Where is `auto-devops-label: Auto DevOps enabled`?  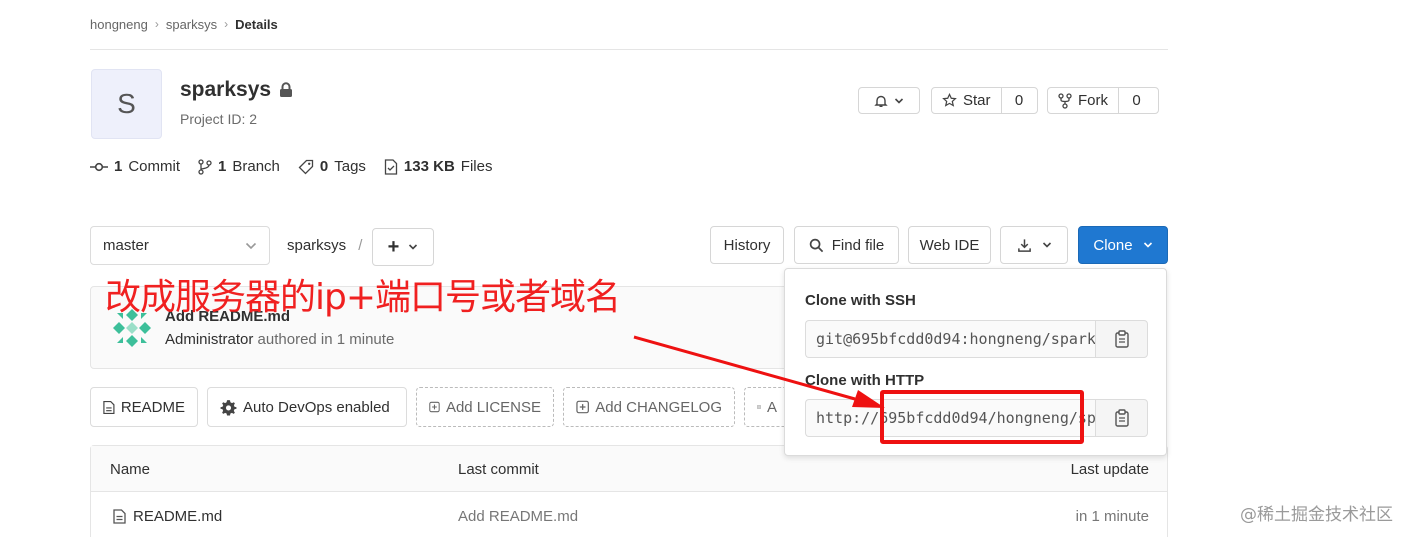
auto-devops-label: Auto DevOps enabled is located at coordinates (316, 407).